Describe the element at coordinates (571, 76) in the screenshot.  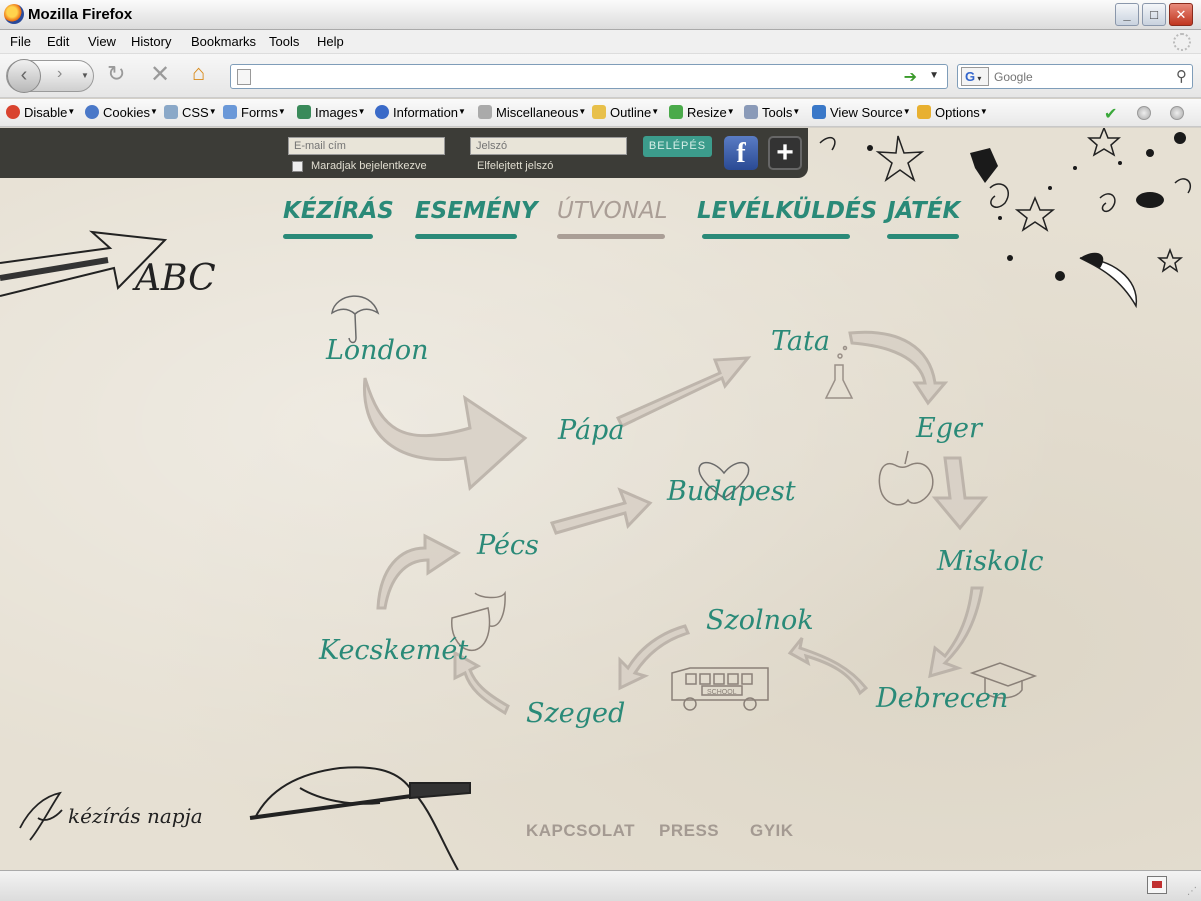
I see `url-input` at that location.